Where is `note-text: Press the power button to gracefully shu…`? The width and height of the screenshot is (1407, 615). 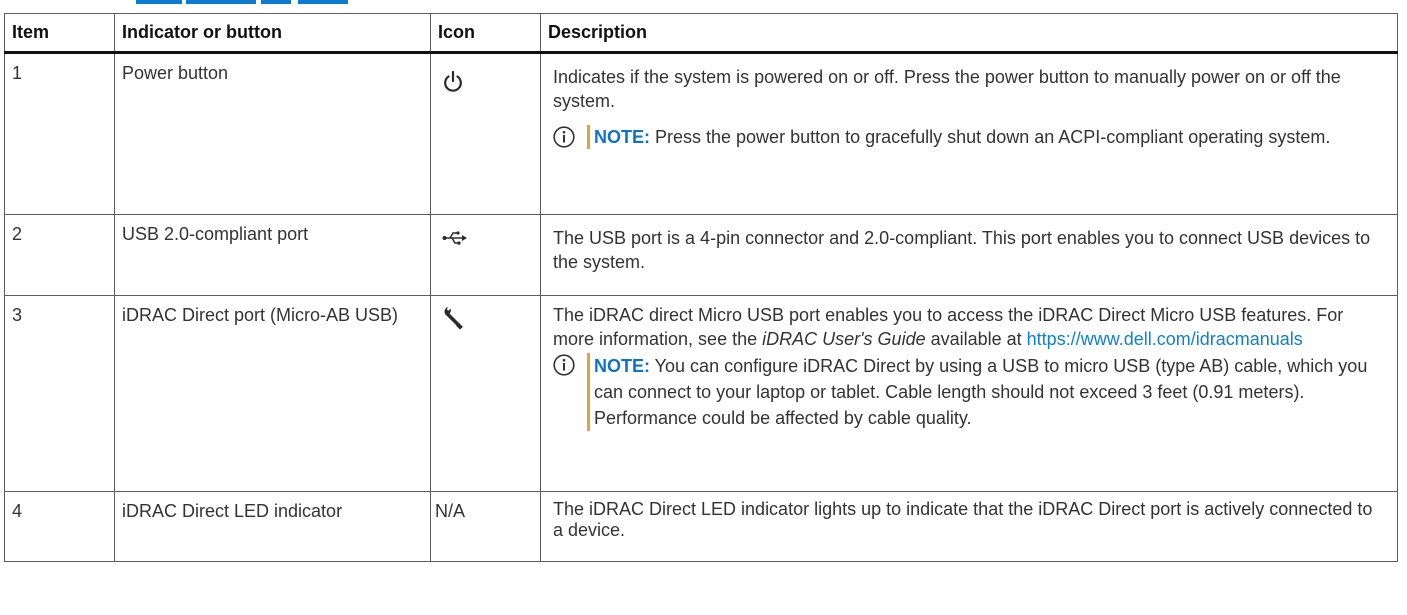 note-text: Press the power button to gracefully shu… is located at coordinates (990, 137).